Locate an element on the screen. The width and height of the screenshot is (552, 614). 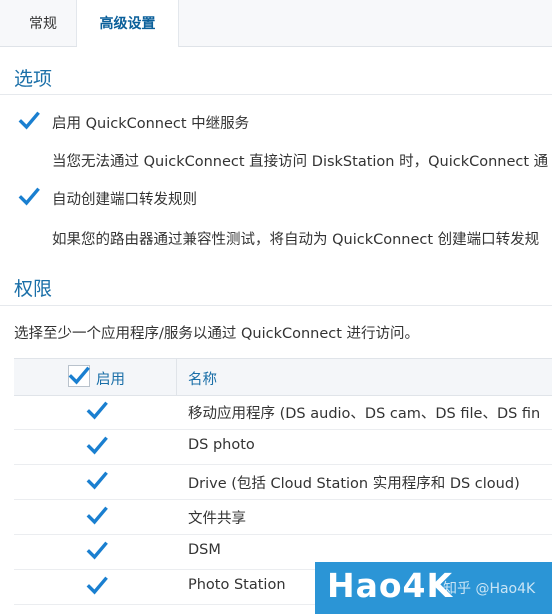
row-name: Photo Station is located at coordinates (237, 585).